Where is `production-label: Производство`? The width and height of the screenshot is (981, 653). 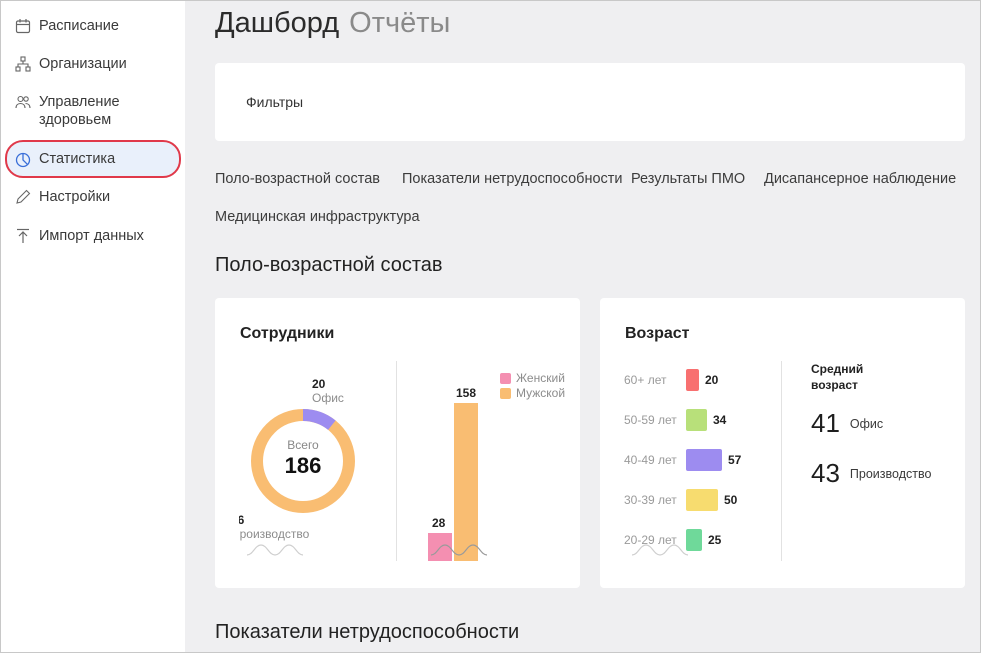
production-label: Производство is located at coordinates (274, 534).